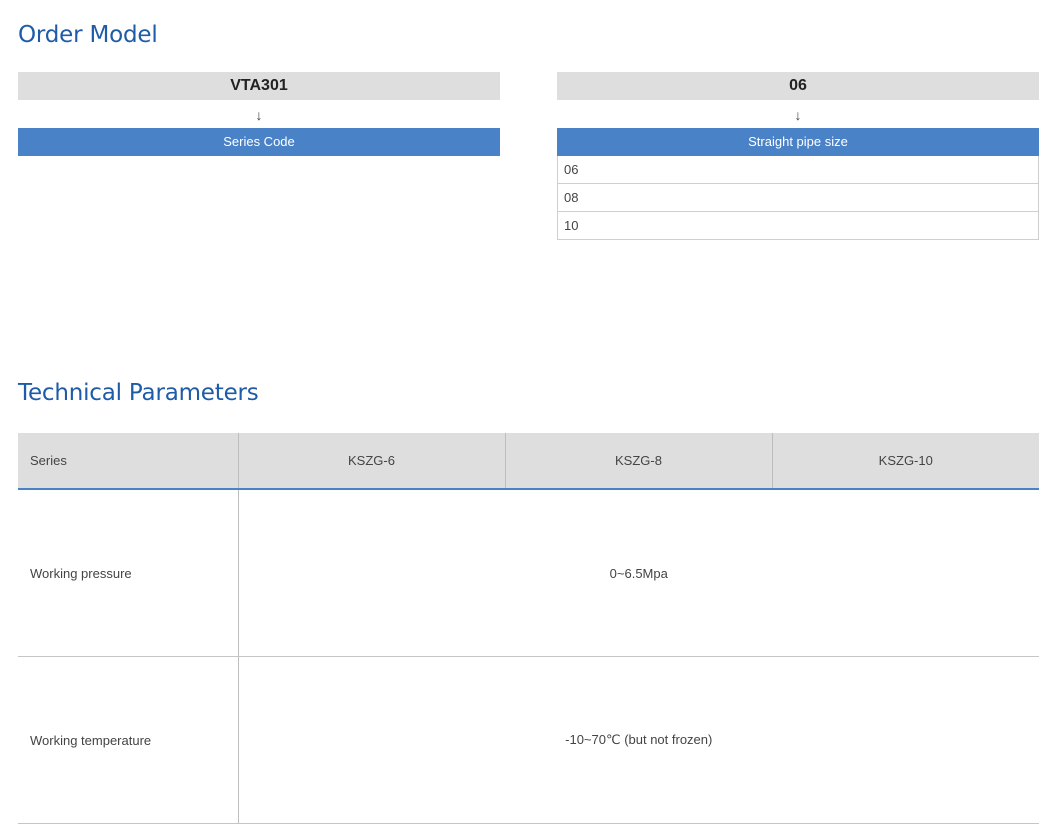  Describe the element at coordinates (128, 740) in the screenshot. I see `row-label-working-temperature: Working temperature` at that location.